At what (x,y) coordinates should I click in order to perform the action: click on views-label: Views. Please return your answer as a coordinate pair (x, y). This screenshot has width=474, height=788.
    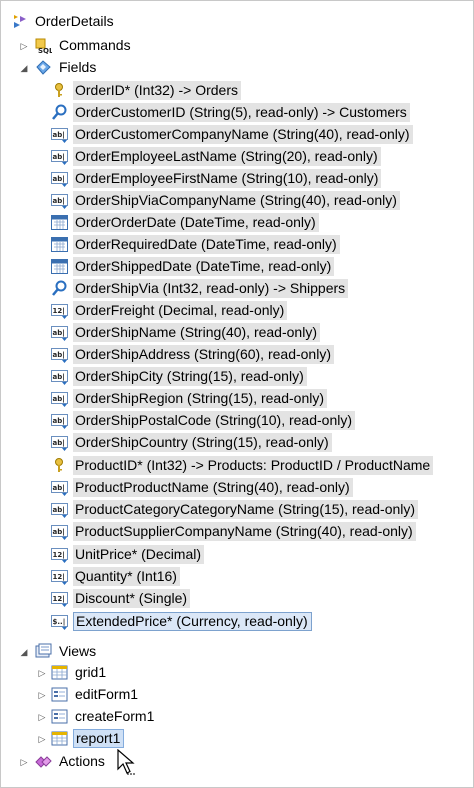
    Looking at the image, I should click on (78, 651).